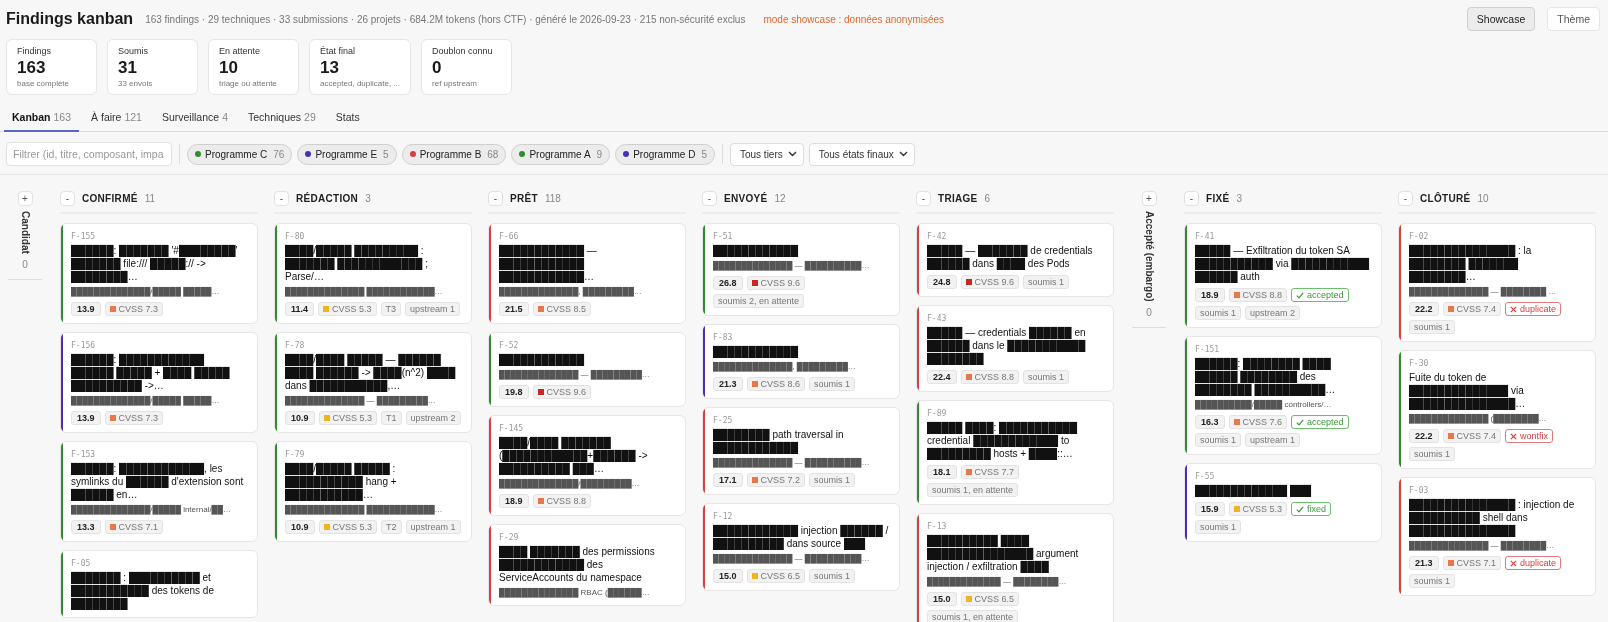 Image resolution: width=1608 pixels, height=622 pixels. Describe the element at coordinates (990, 282) in the screenshot. I see `cvss-tag: CVSS 9.6` at that location.